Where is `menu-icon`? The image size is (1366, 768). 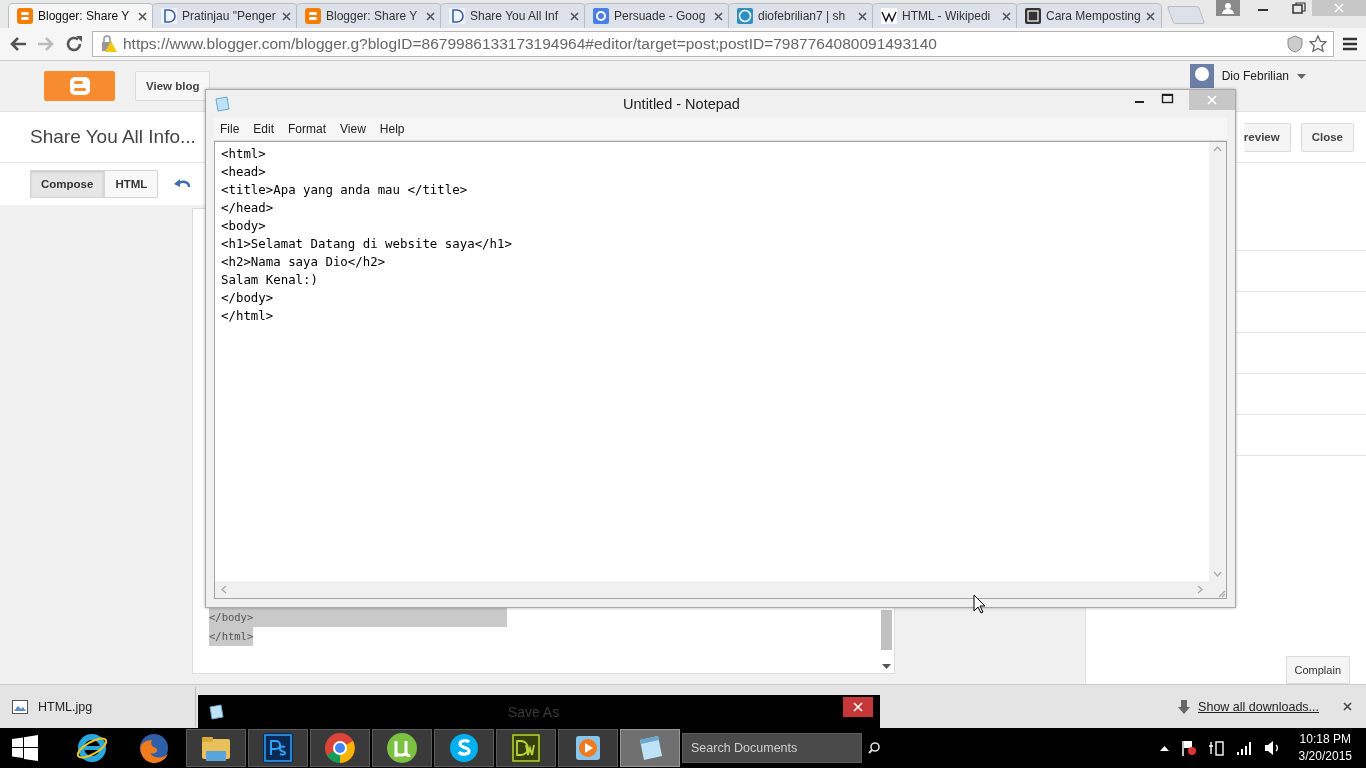 menu-icon is located at coordinates (1350, 44).